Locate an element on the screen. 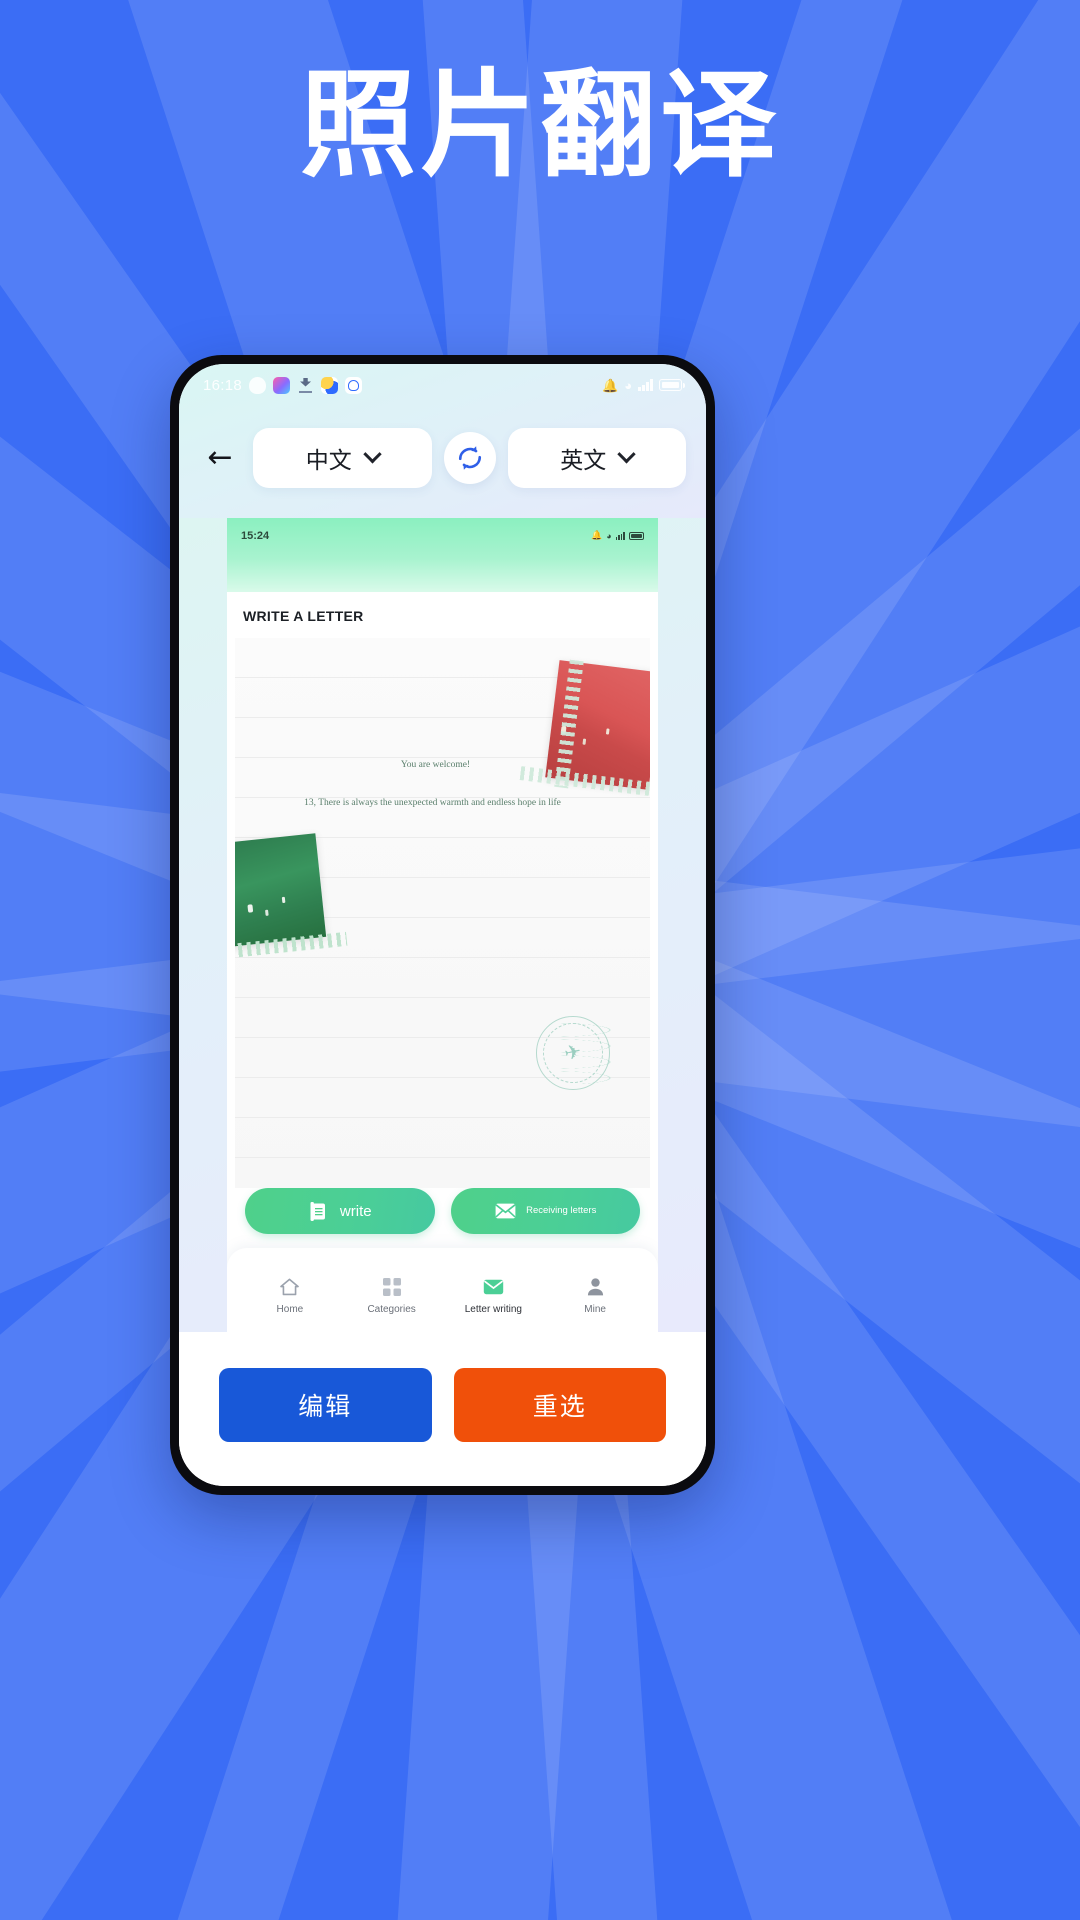 The width and height of the screenshot is (1080, 1920). stamp-photo-green is located at coordinates (281, 890).